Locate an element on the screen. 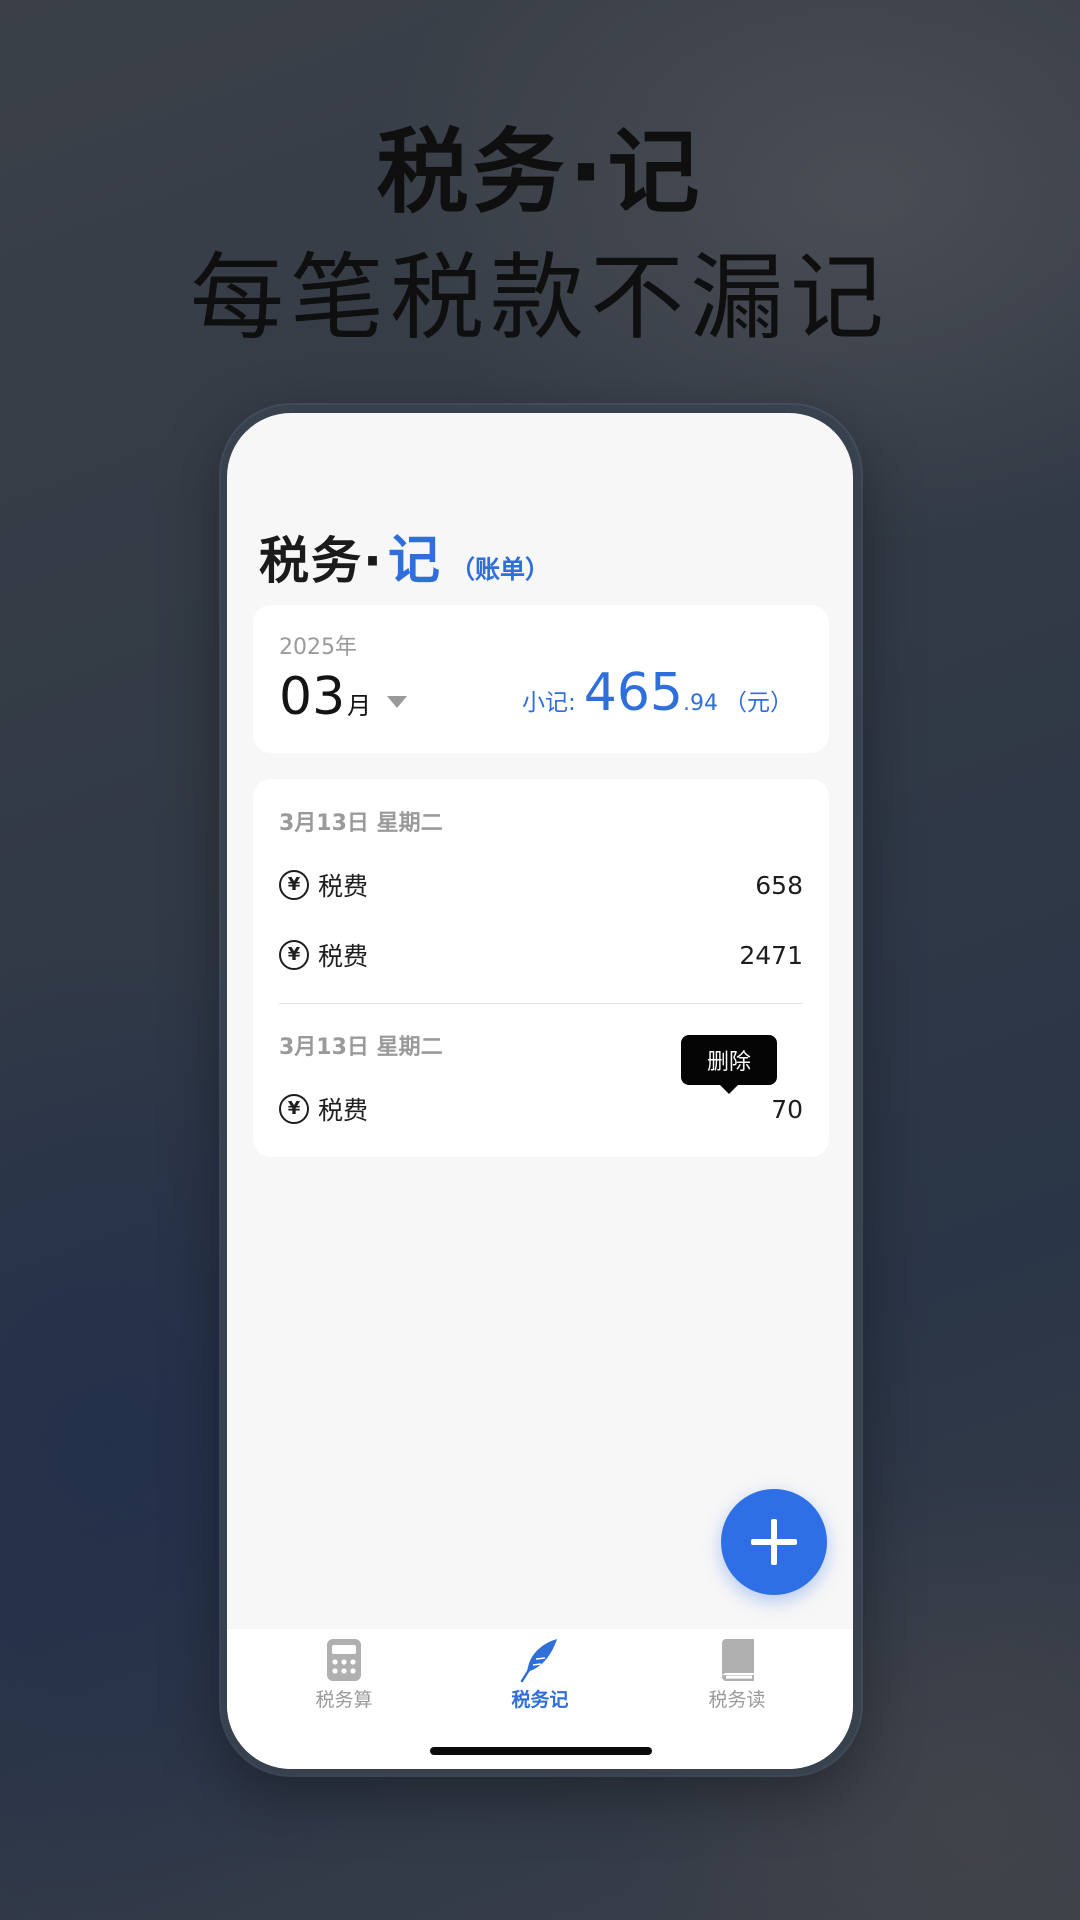 The width and height of the screenshot is (1080, 1920). month-unit: 月 is located at coordinates (359, 706).